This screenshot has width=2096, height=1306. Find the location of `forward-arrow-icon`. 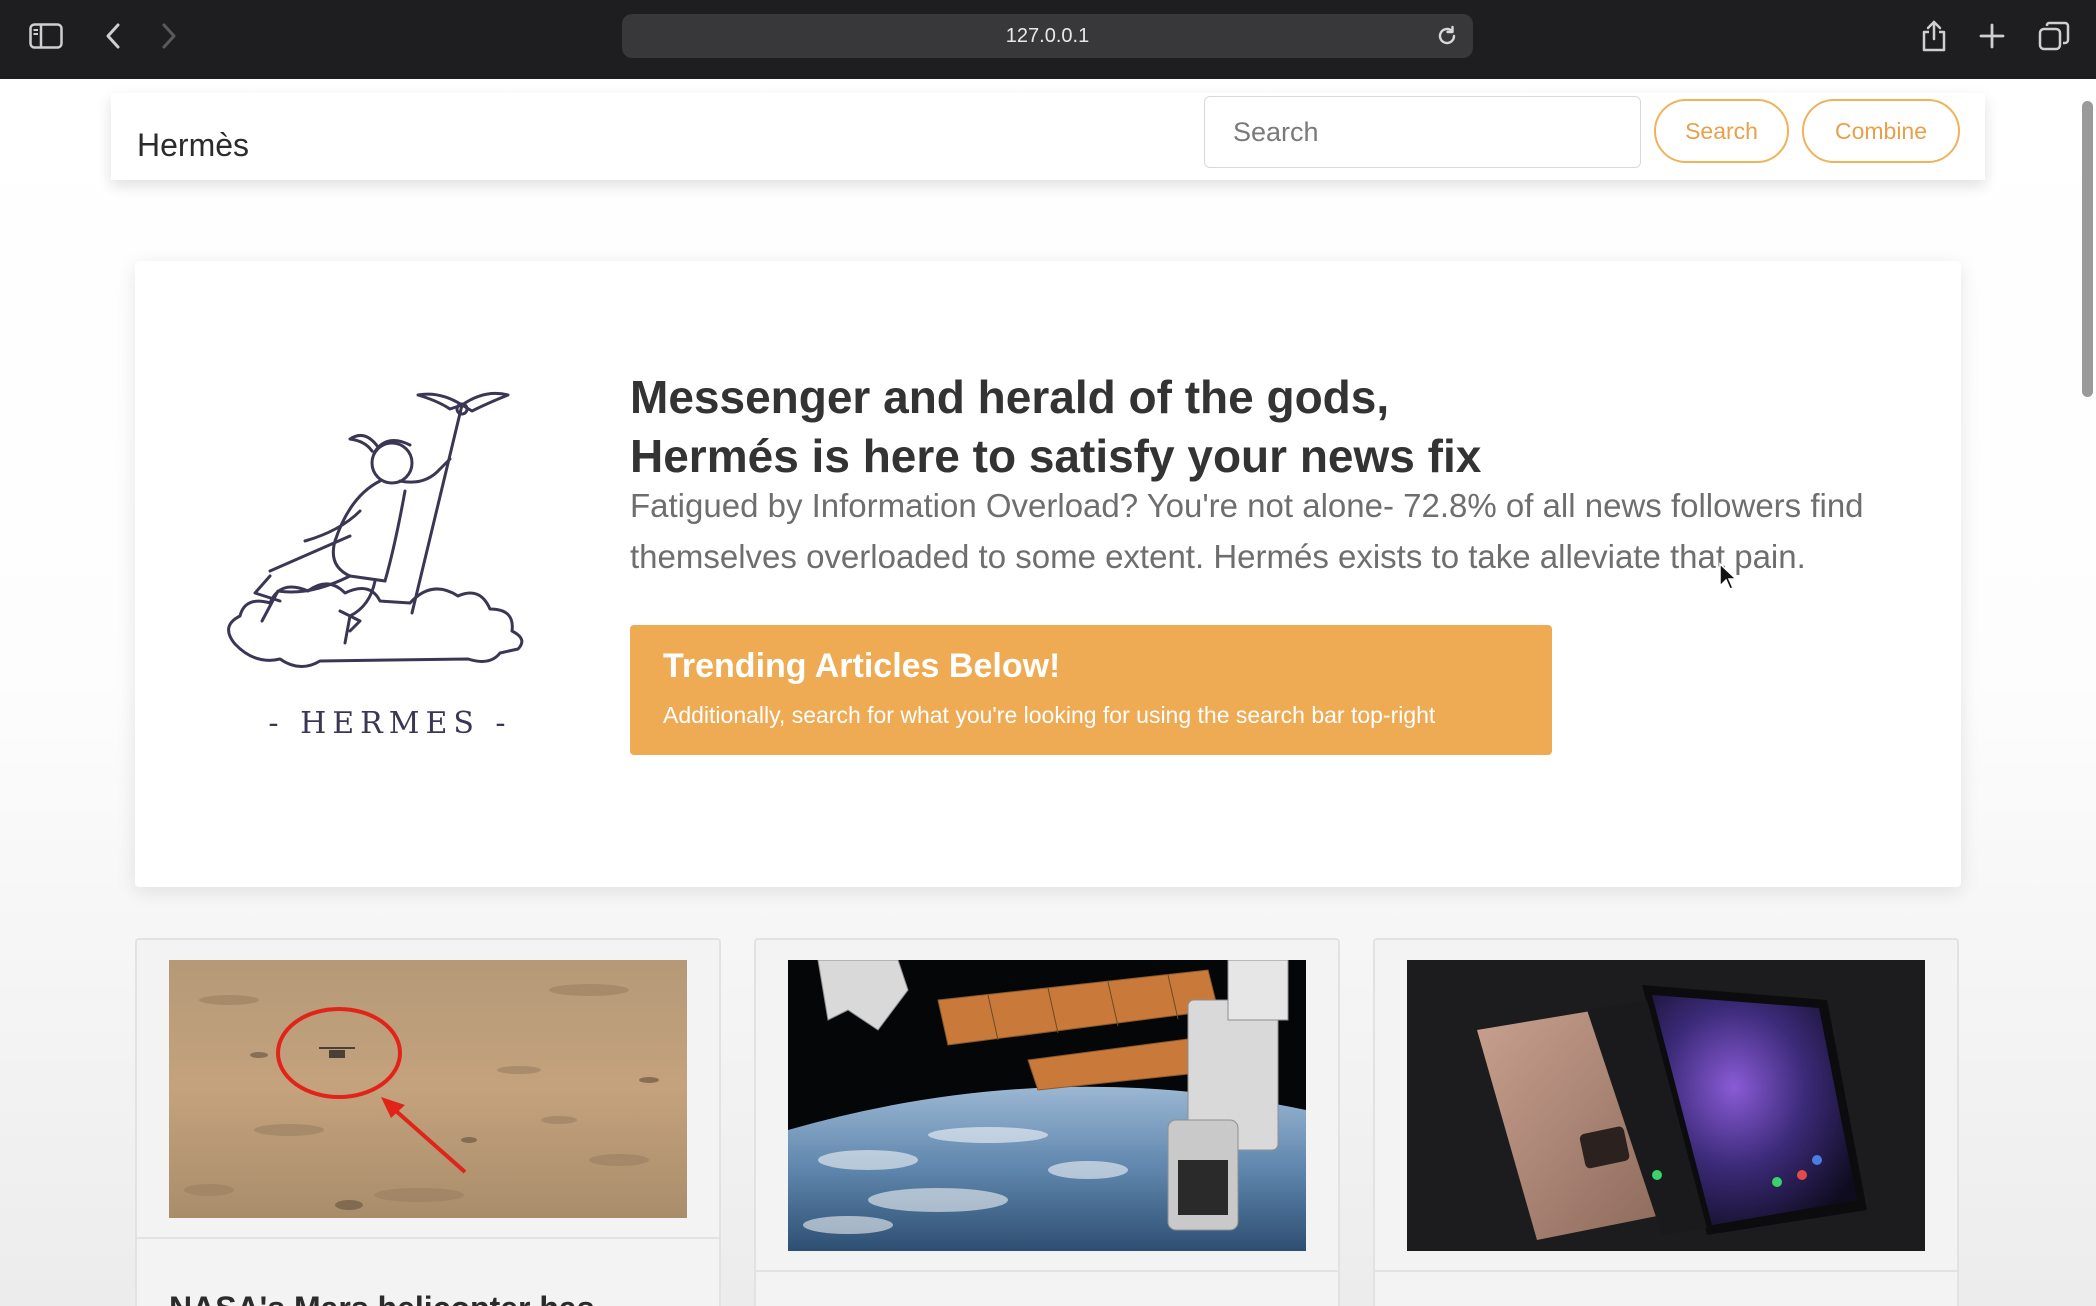

forward-arrow-icon is located at coordinates (169, 36).